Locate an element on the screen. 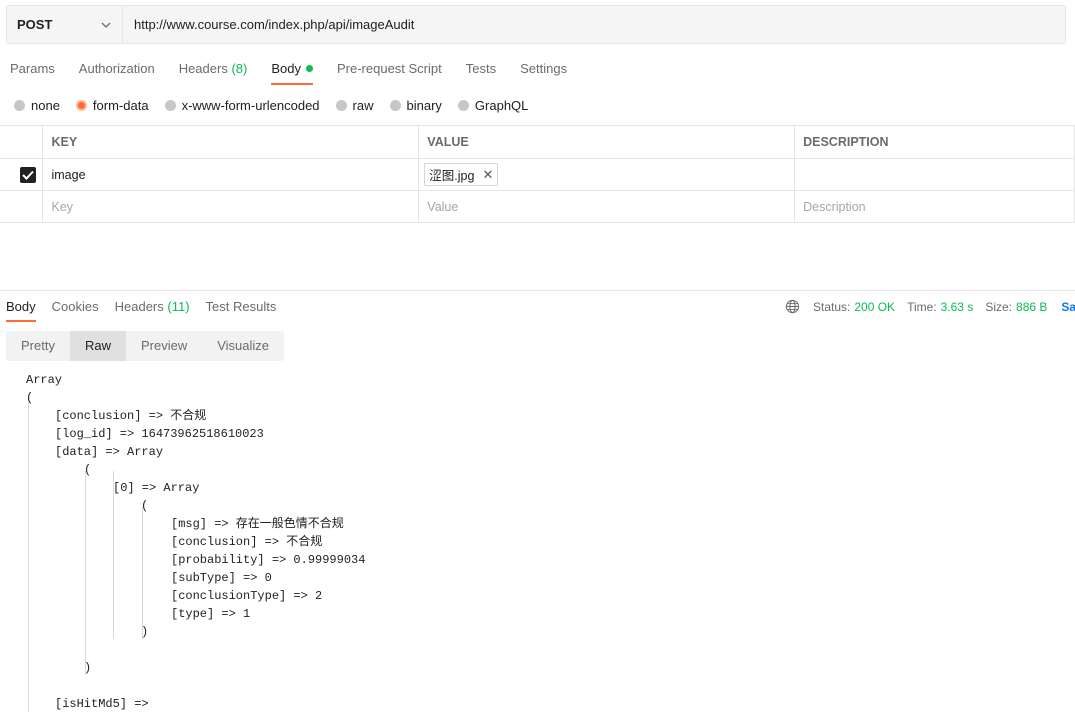 The image size is (1075, 713). size-value: 886 B is located at coordinates (1032, 306).